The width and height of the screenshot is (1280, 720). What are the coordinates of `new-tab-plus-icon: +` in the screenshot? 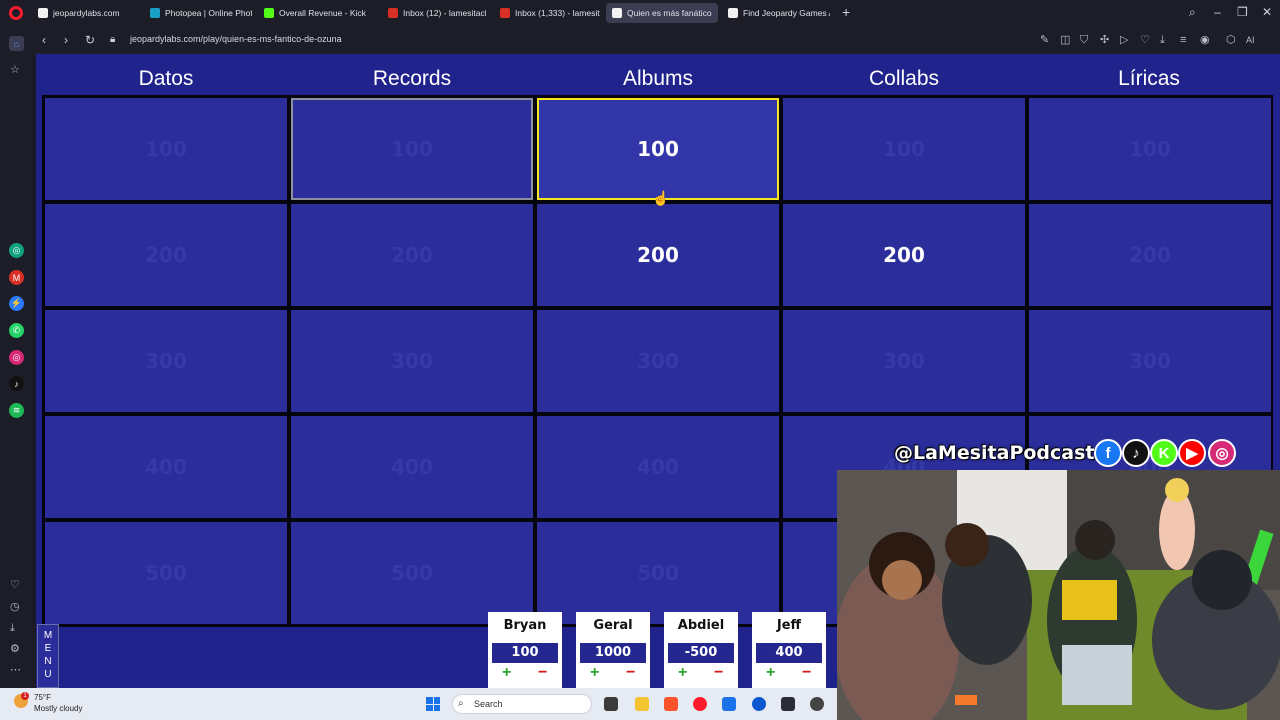 It's located at (846, 12).